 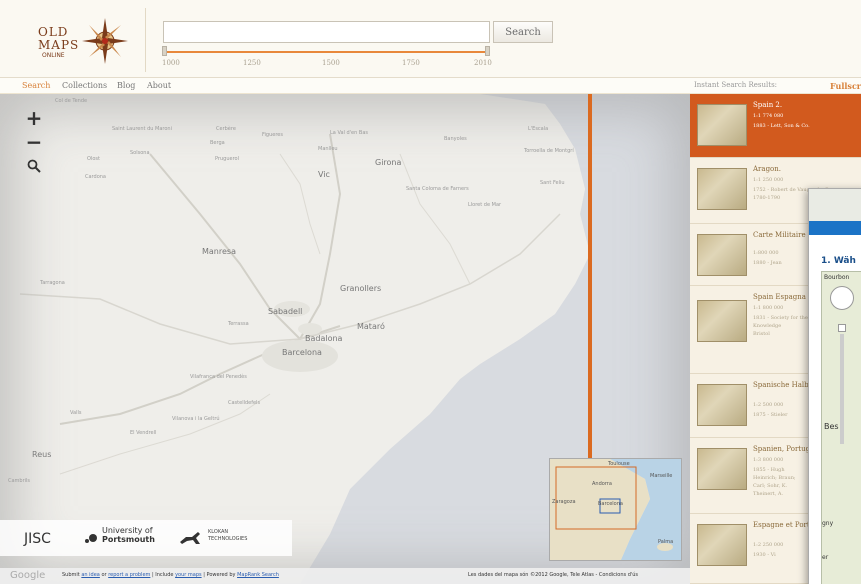 I want to click on time-range-start-handle, so click(x=164, y=51).